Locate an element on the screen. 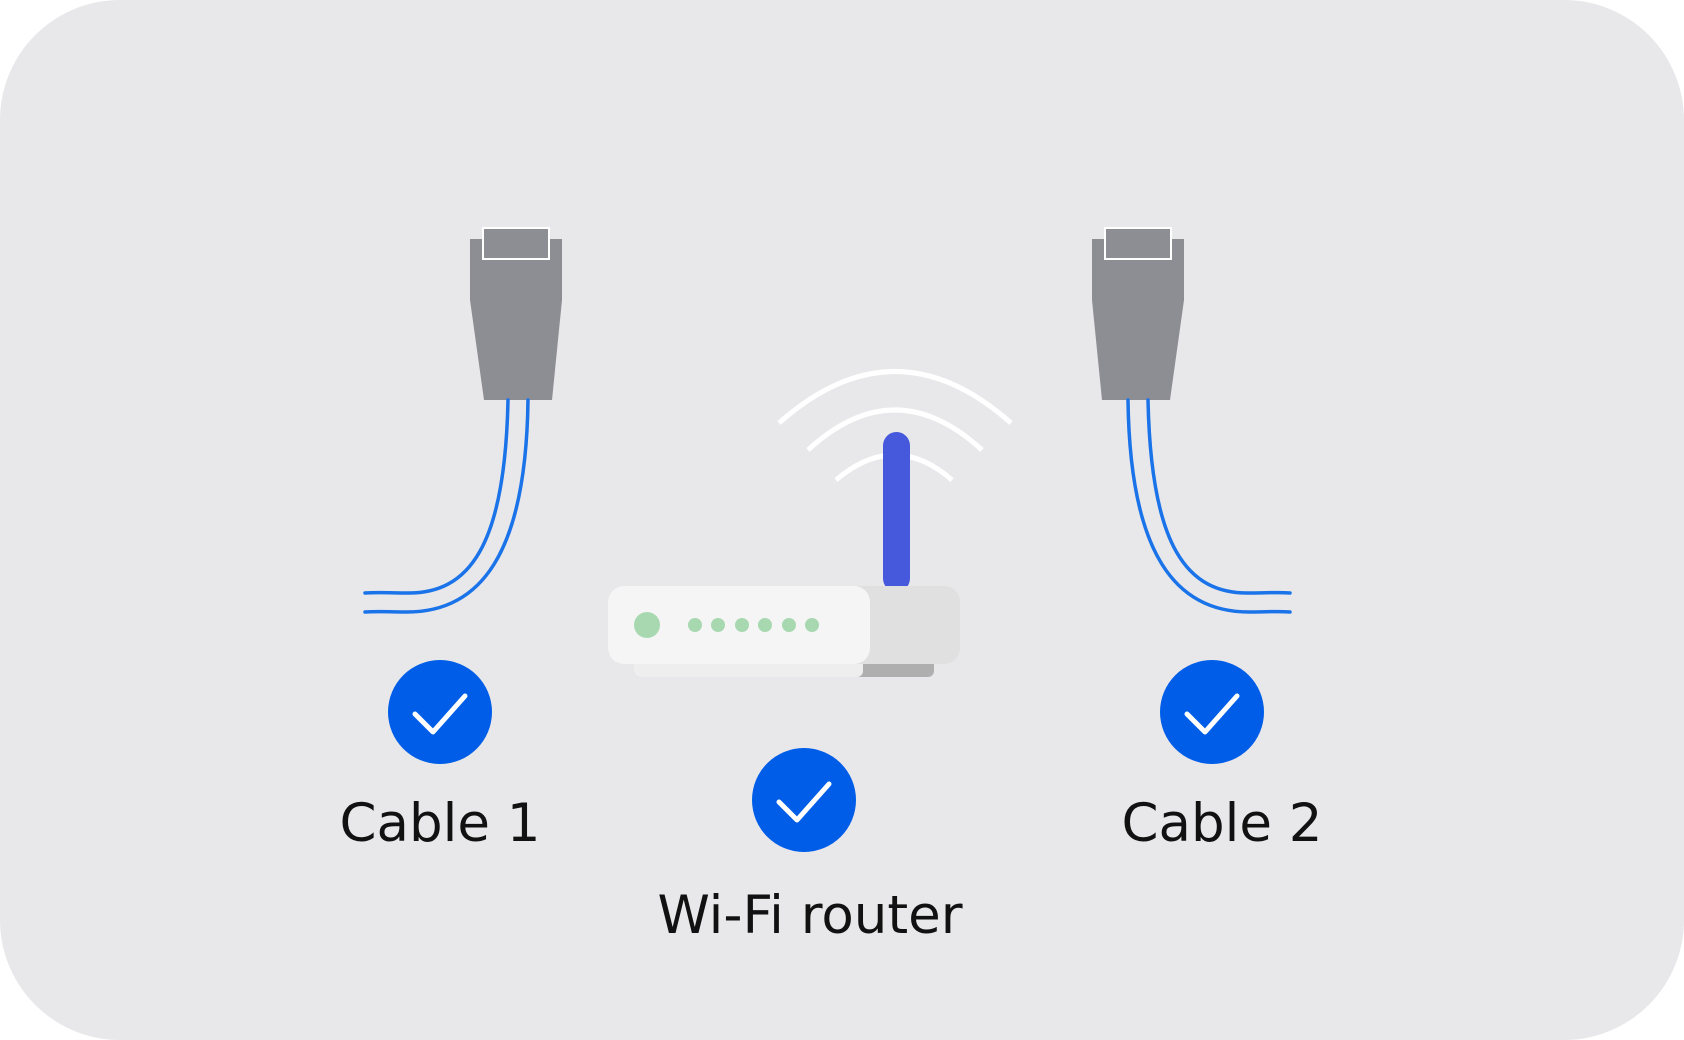  cable-1-label: Cable 1 is located at coordinates (440, 823).